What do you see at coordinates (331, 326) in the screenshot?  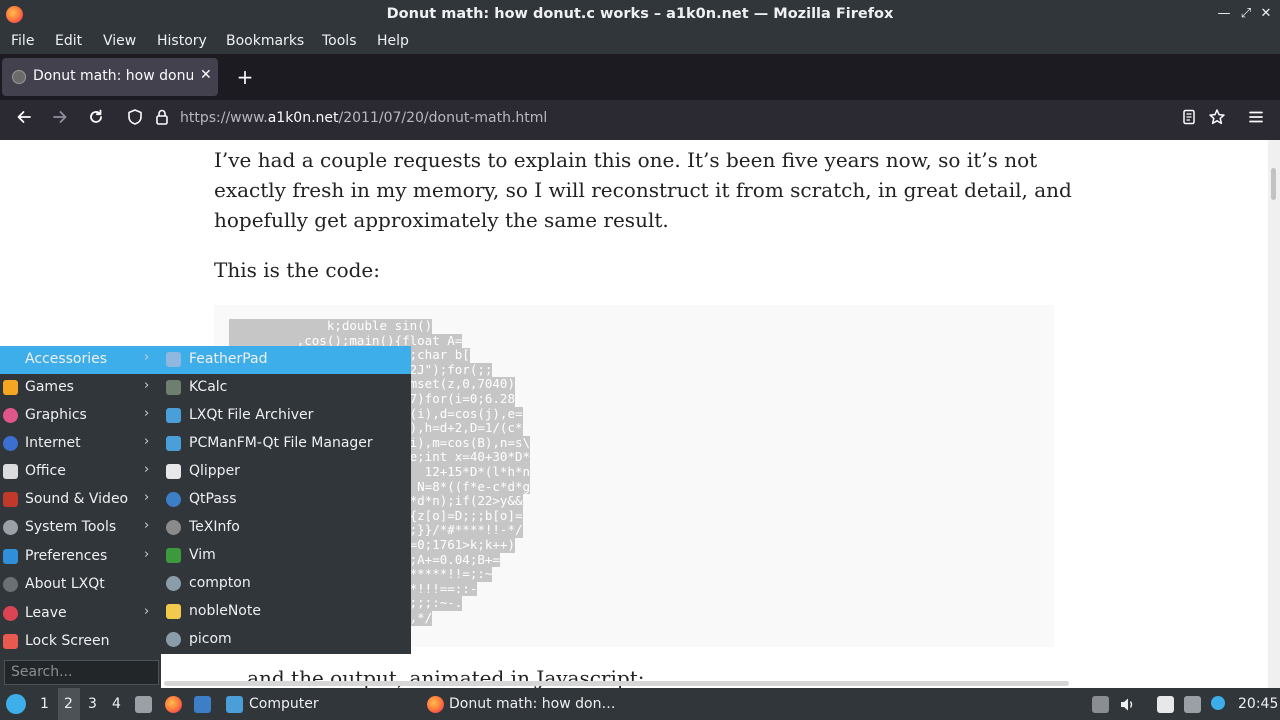 I see `code-line: k;double sin()` at bounding box center [331, 326].